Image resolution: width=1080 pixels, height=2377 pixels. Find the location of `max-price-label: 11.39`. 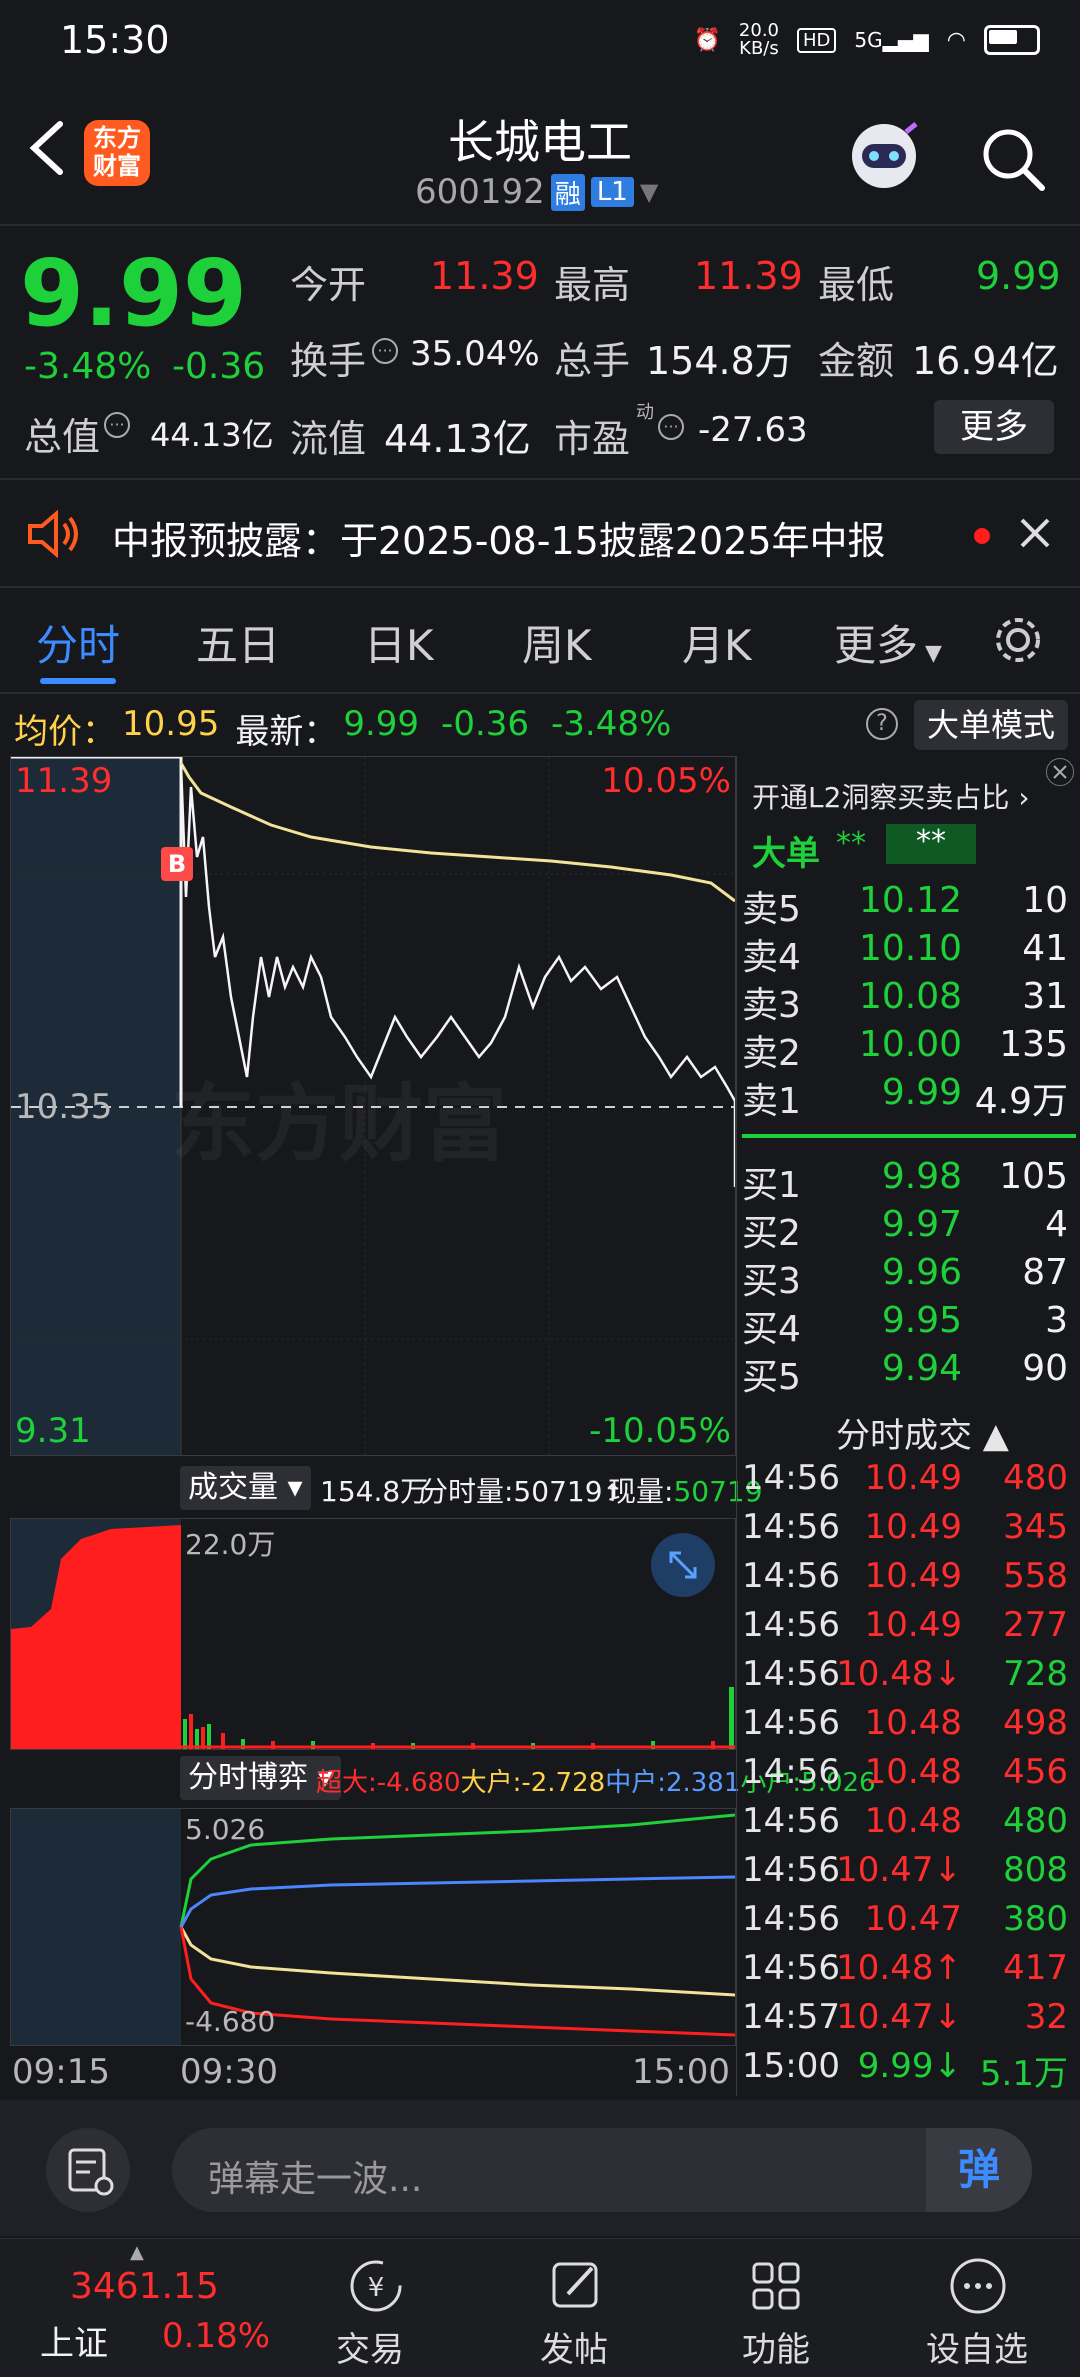

max-price-label: 11.39 is located at coordinates (64, 781).